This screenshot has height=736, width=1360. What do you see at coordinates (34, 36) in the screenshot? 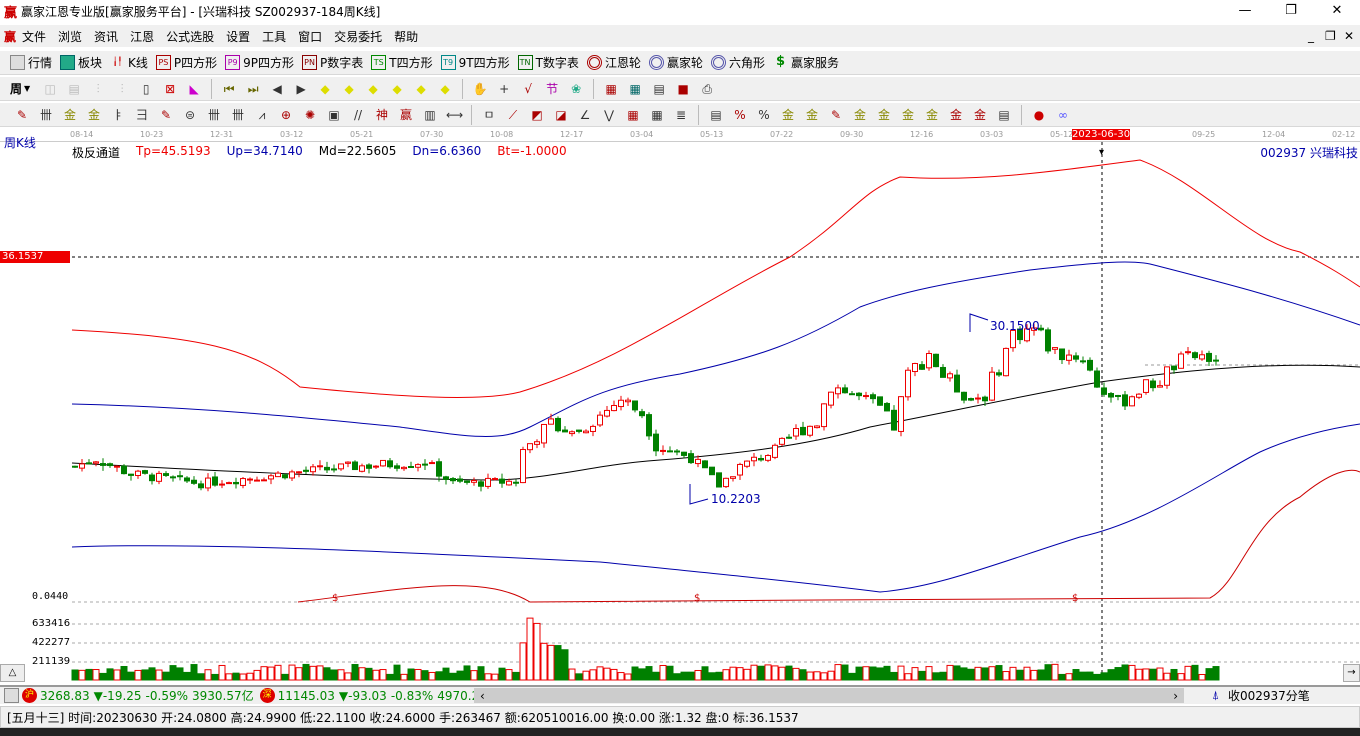
I see `menu-file: 文件` at bounding box center [34, 36].